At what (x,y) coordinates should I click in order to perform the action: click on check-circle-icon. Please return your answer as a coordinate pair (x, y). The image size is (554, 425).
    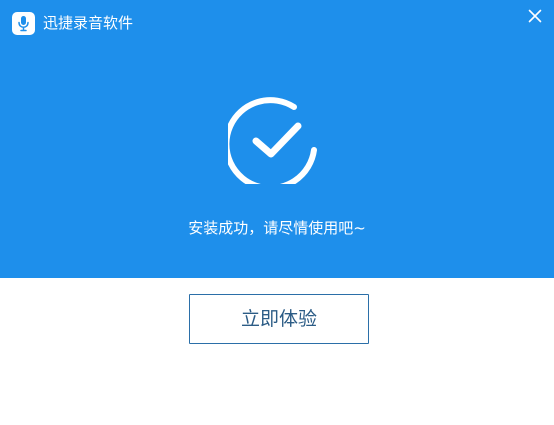
    Looking at the image, I should click on (272, 140).